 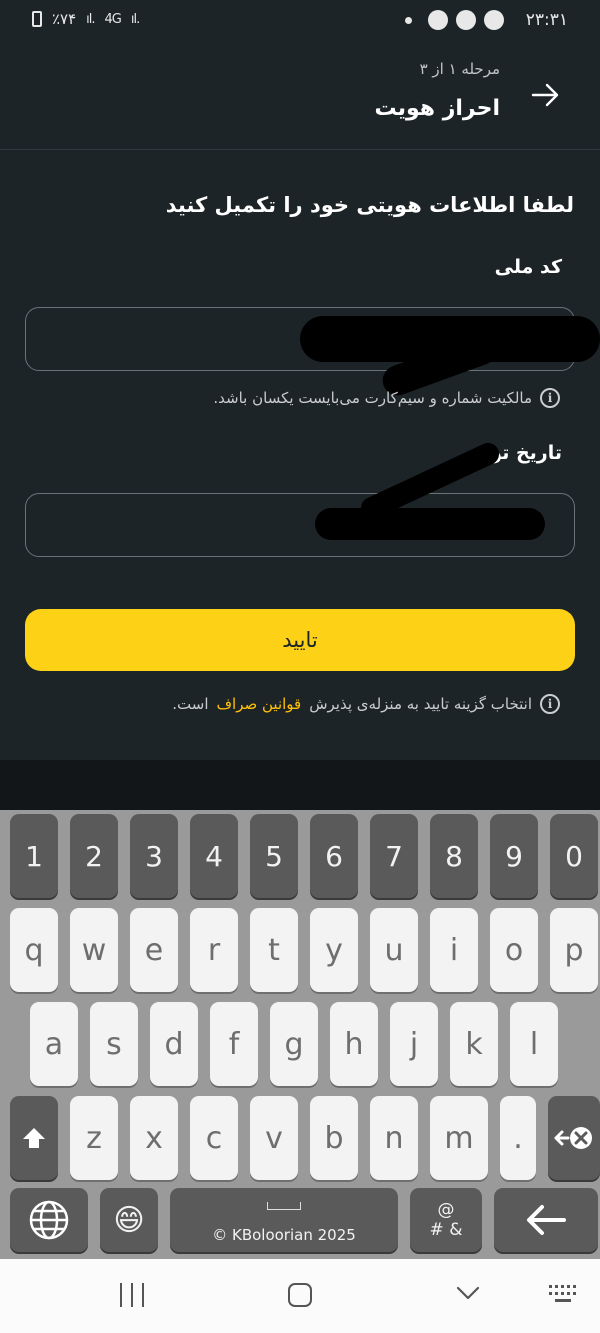 What do you see at coordinates (394, 856) in the screenshot?
I see `key-7: 7` at bounding box center [394, 856].